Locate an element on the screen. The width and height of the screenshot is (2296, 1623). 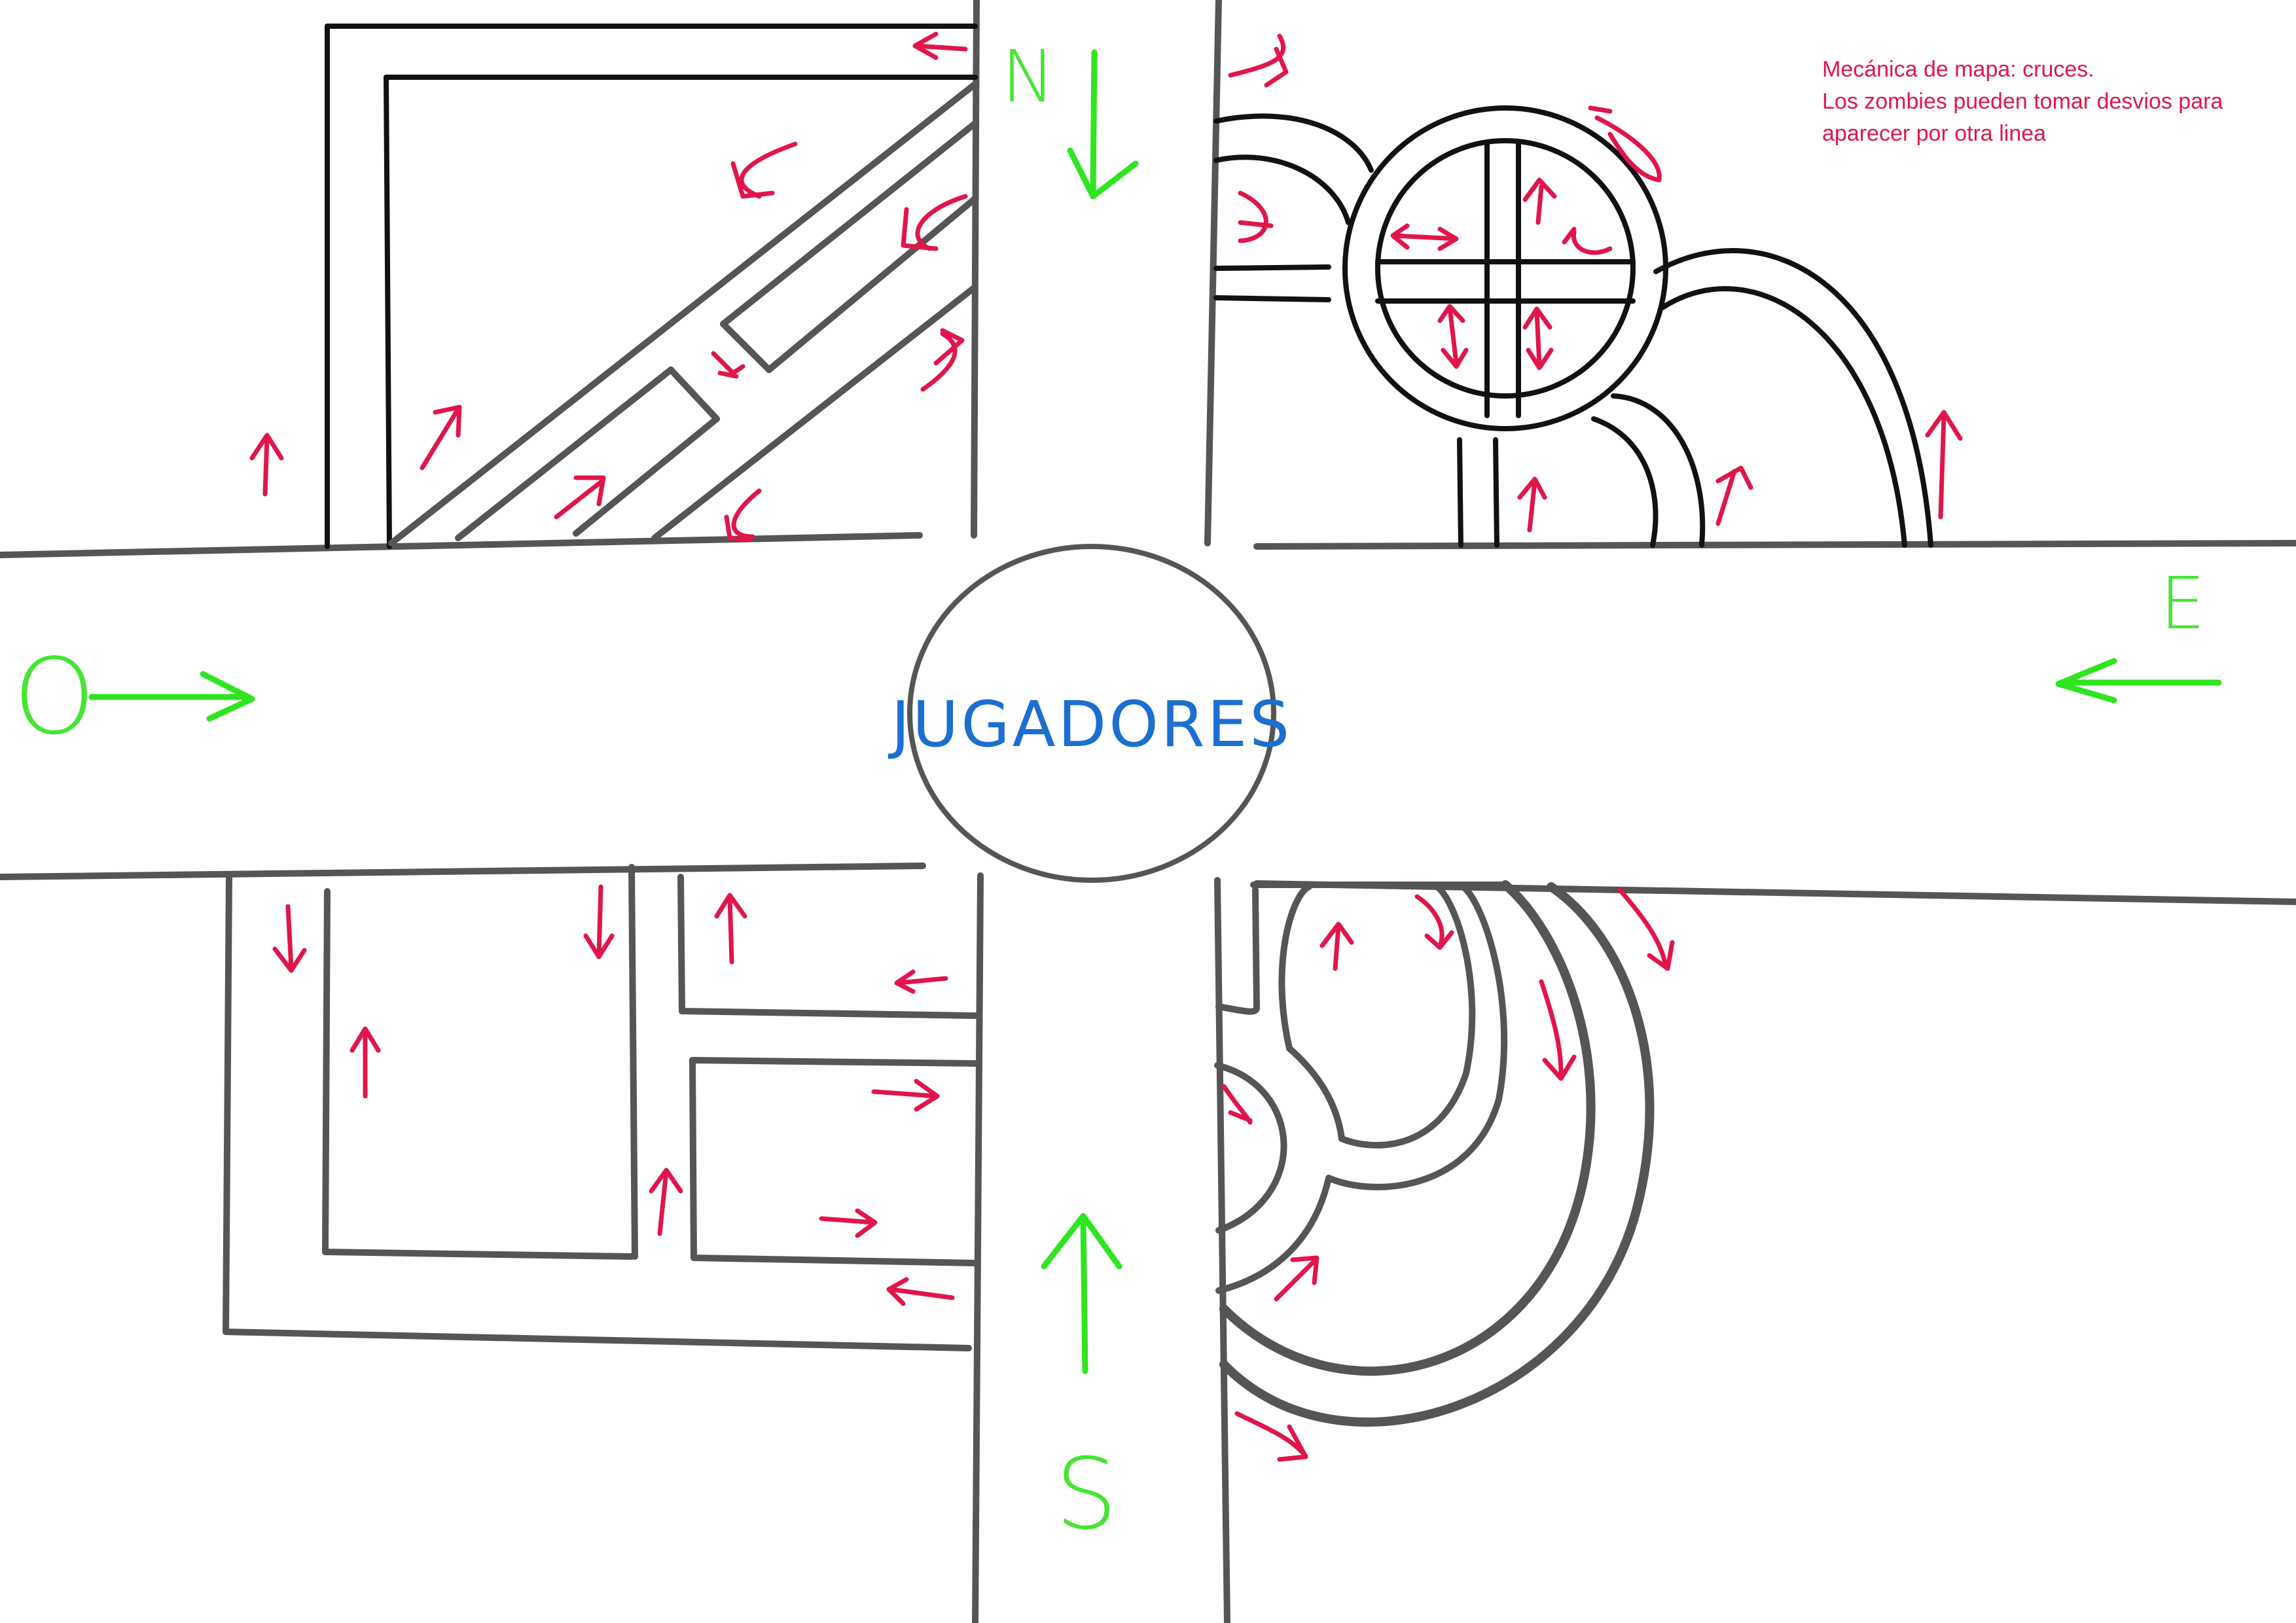
west-spawn-arrow-icon is located at coordinates (171, 696).